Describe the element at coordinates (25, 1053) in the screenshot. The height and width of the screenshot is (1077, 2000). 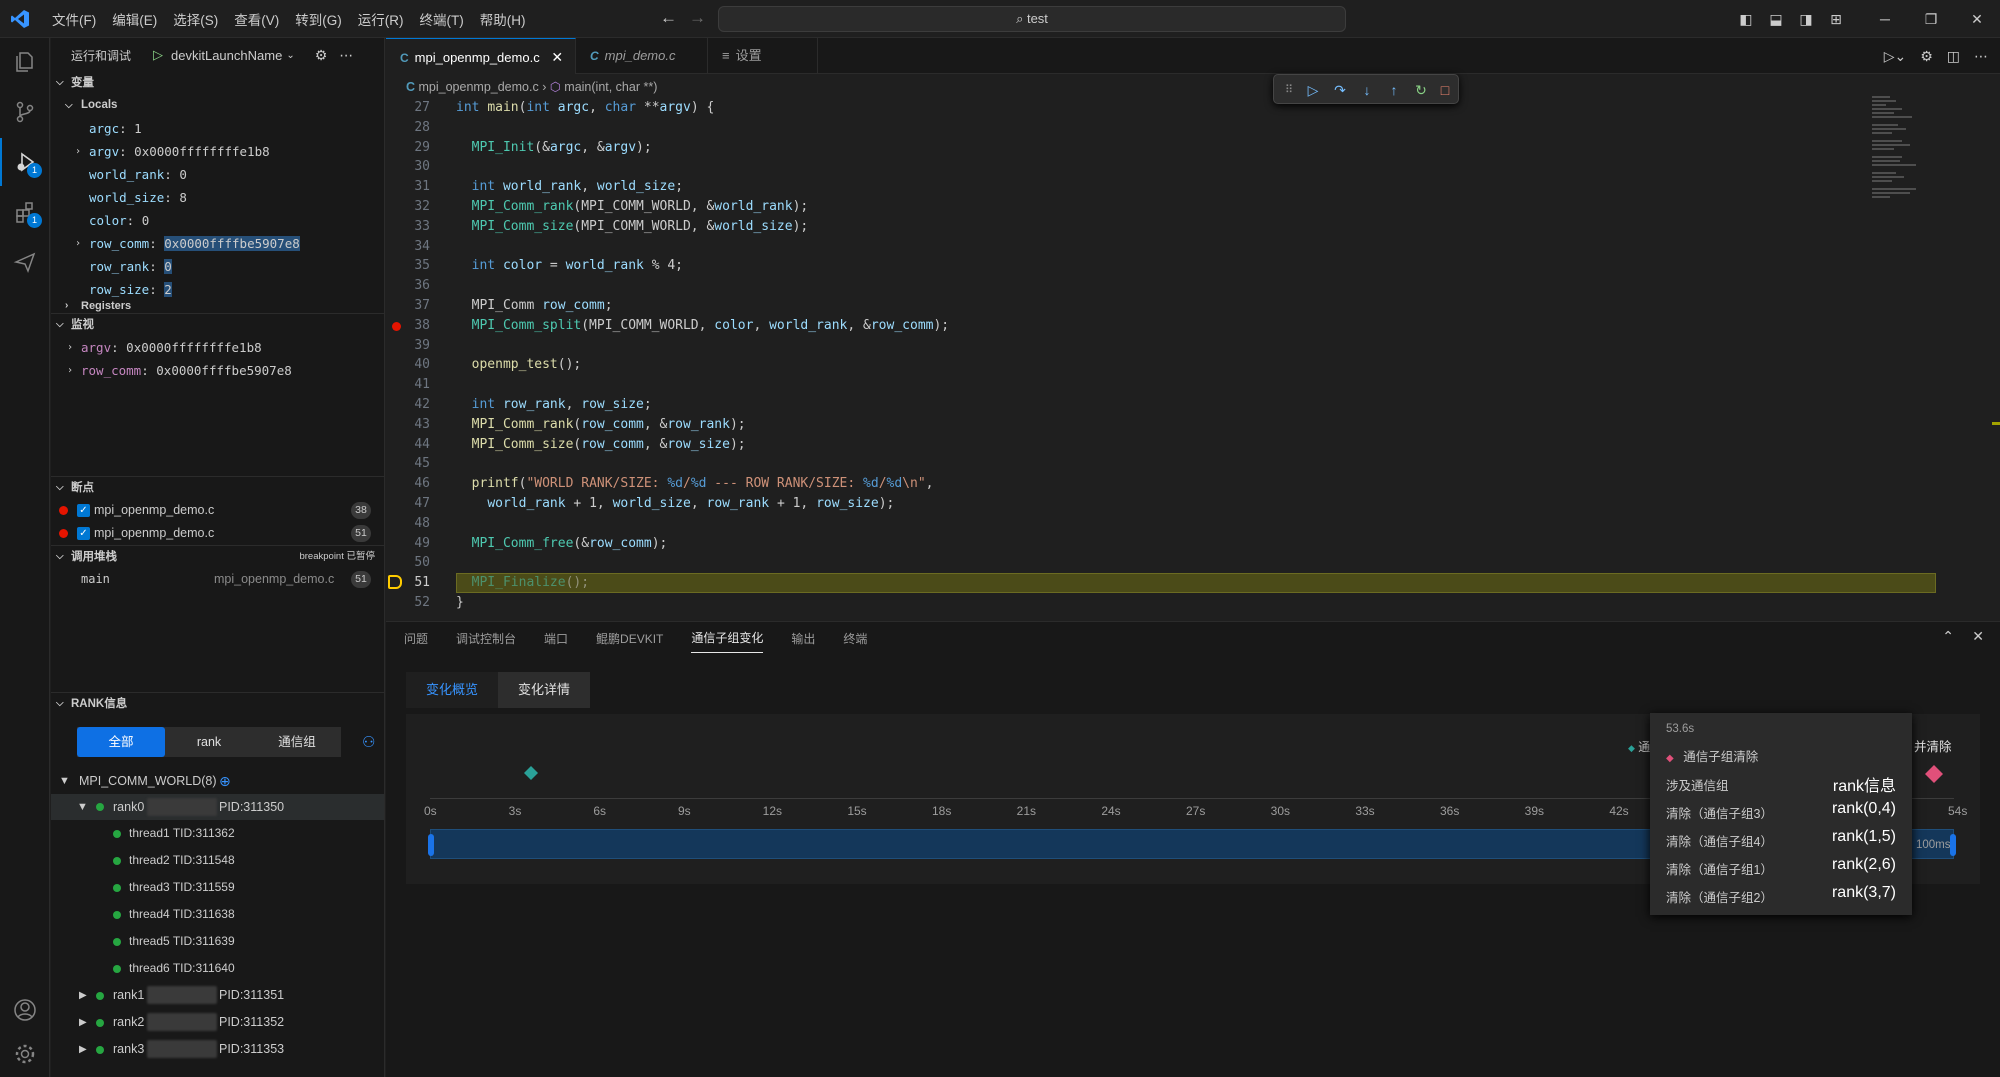
I see `manage-gear-icon` at that location.